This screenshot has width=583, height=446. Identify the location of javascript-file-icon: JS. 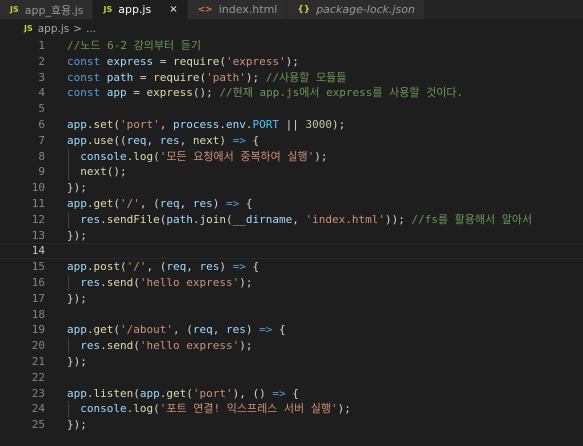
(14, 9).